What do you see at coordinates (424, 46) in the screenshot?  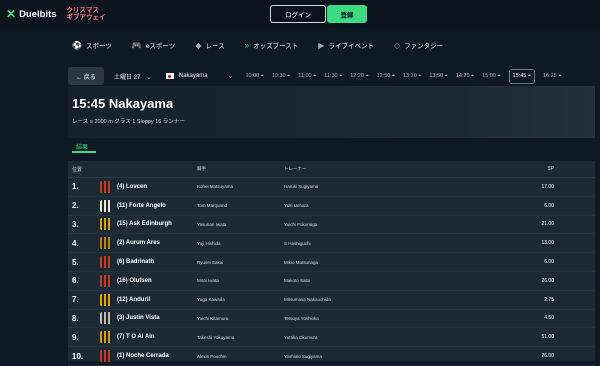 I see `nav-label: ファンタジー` at bounding box center [424, 46].